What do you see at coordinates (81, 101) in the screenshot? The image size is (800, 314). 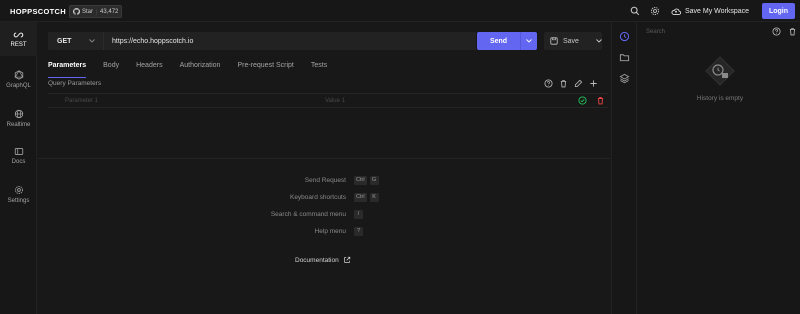 I see `parameter-key-input: Parameter 1` at bounding box center [81, 101].